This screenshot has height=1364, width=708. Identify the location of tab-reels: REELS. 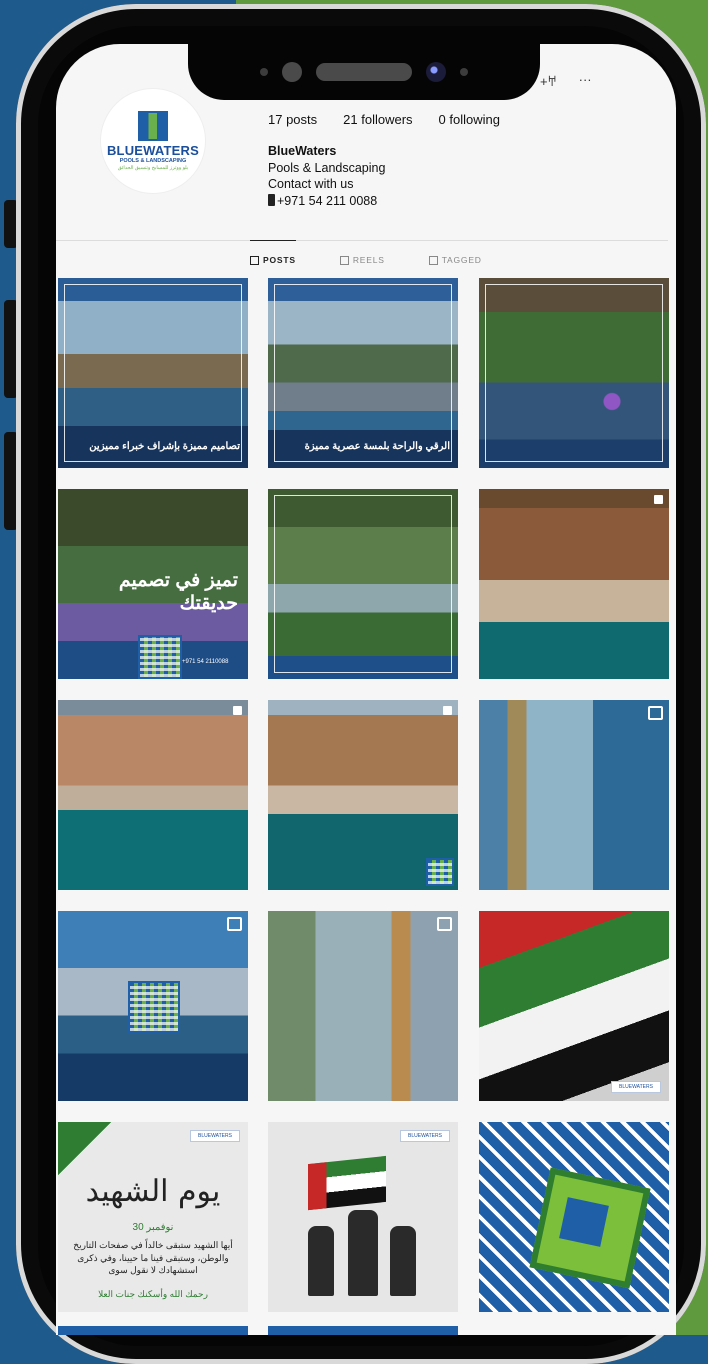
(362, 260).